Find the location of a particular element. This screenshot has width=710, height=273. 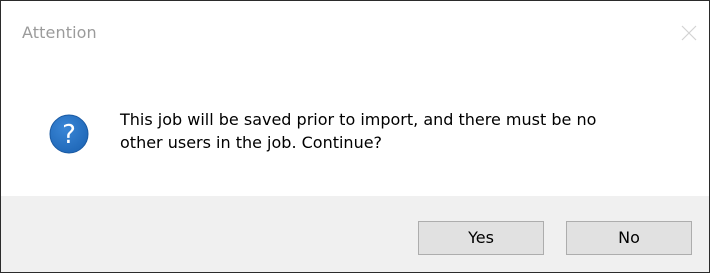

yes-button: Yes is located at coordinates (481, 238).